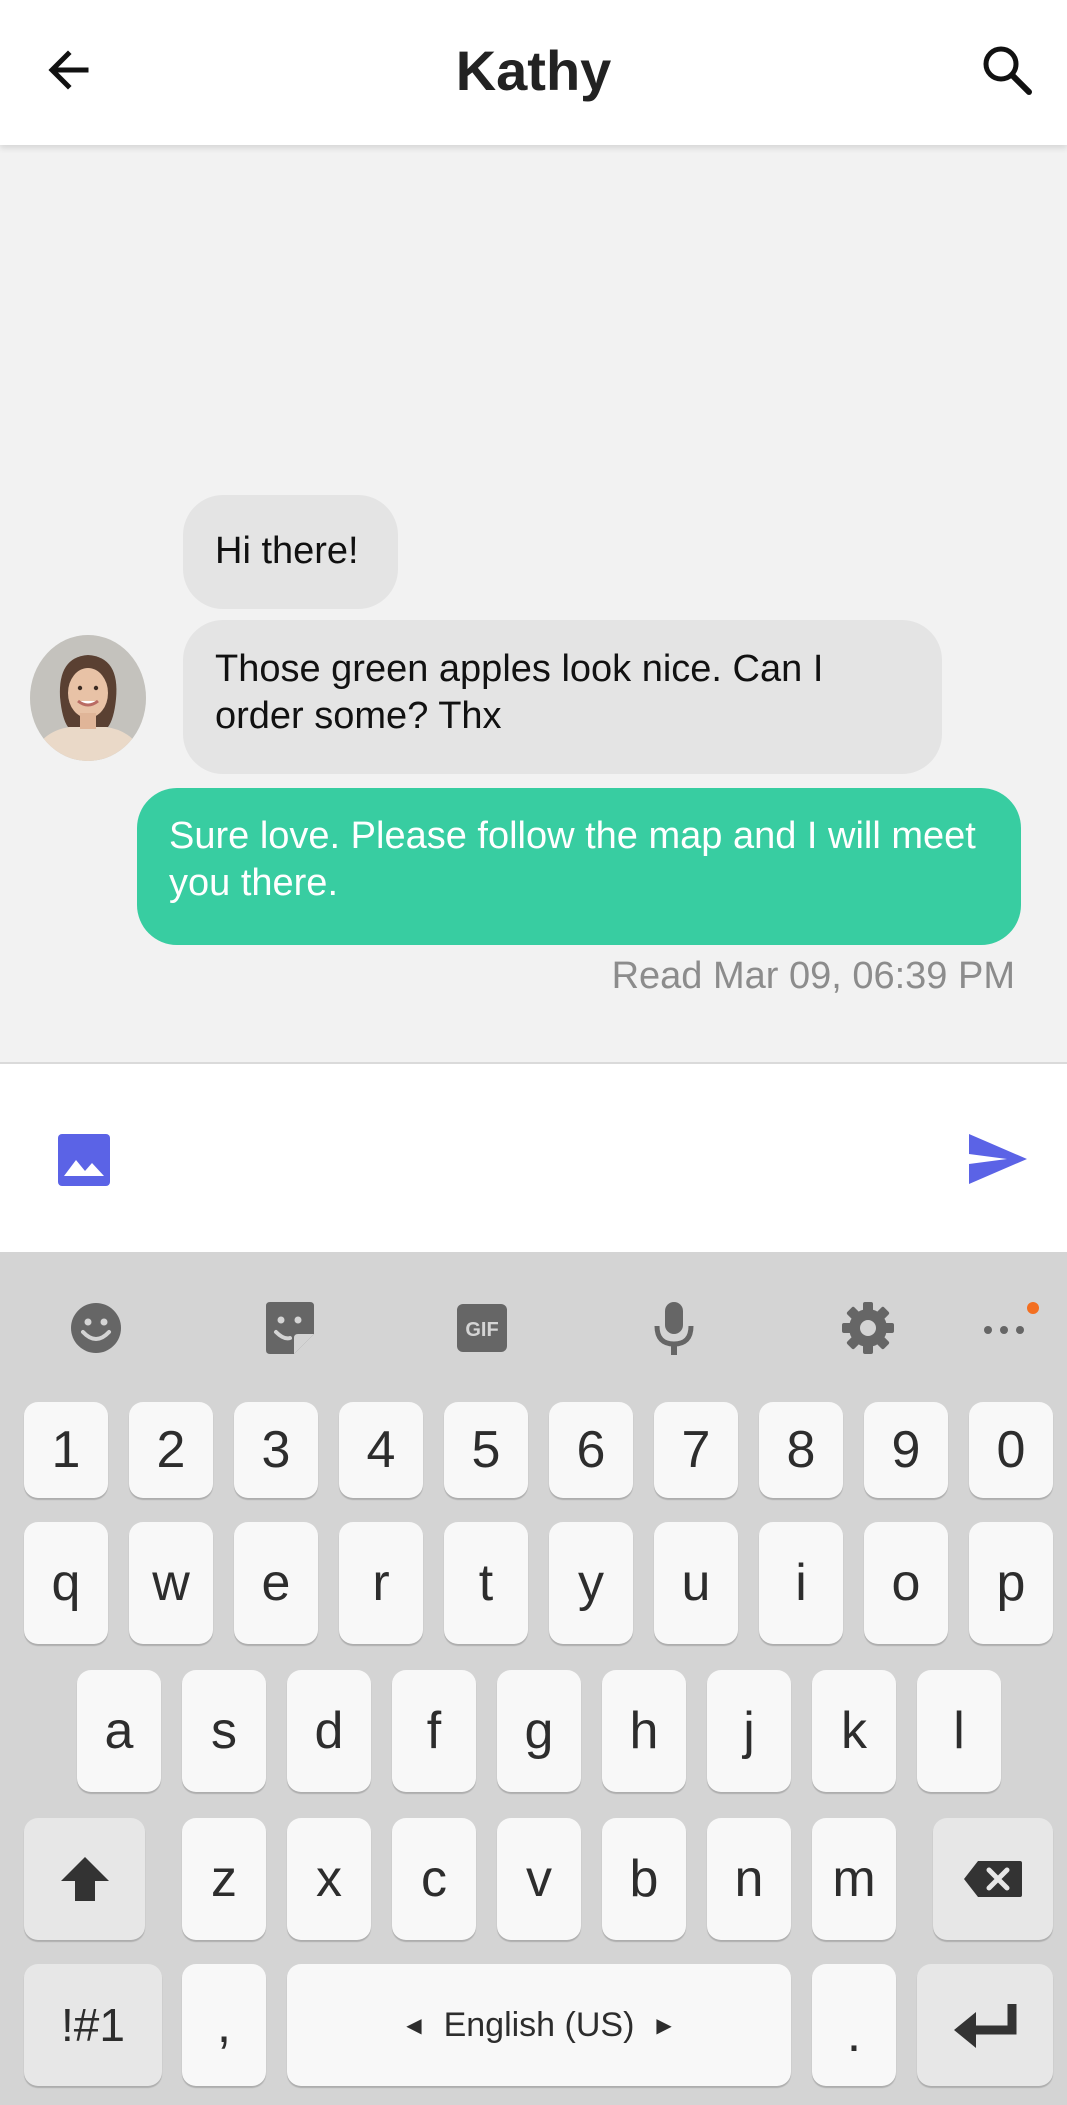  I want to click on key-l: l, so click(959, 1731).